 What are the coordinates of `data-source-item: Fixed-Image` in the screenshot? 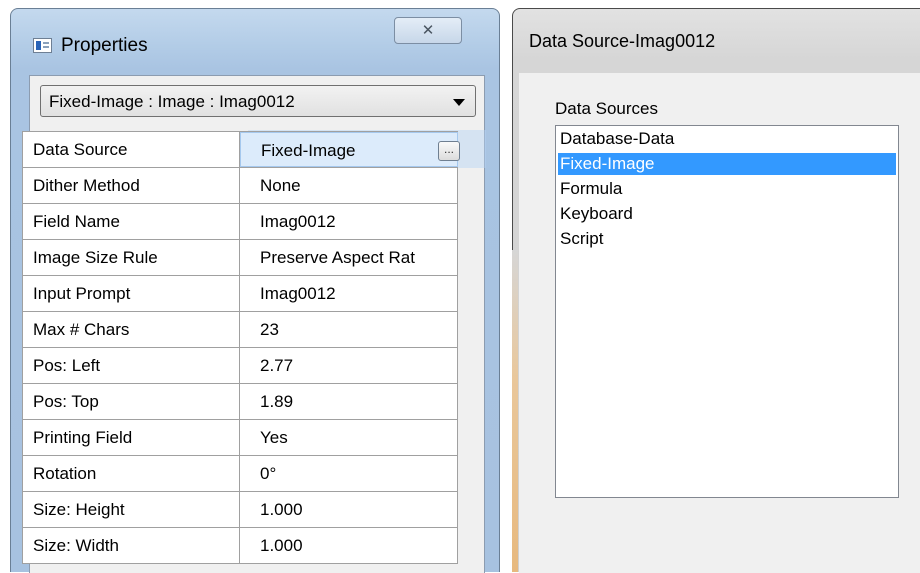 It's located at (727, 164).